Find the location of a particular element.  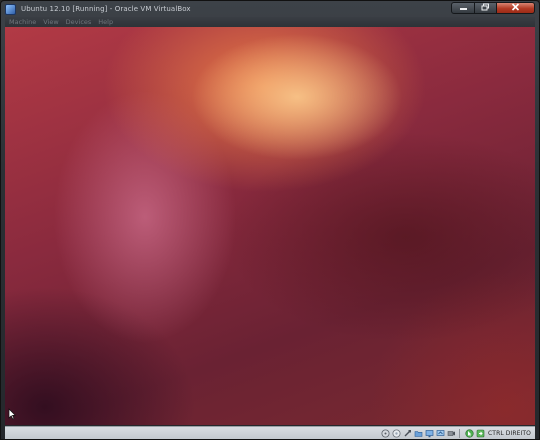

restore-button is located at coordinates (486, 8).